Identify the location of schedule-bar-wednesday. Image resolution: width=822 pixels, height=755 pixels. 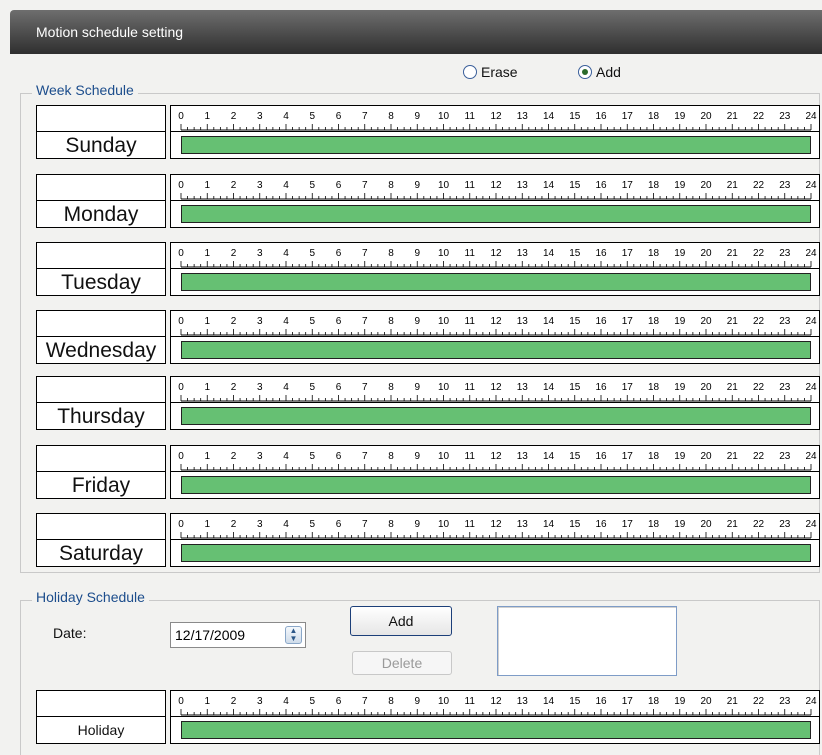
(495, 350).